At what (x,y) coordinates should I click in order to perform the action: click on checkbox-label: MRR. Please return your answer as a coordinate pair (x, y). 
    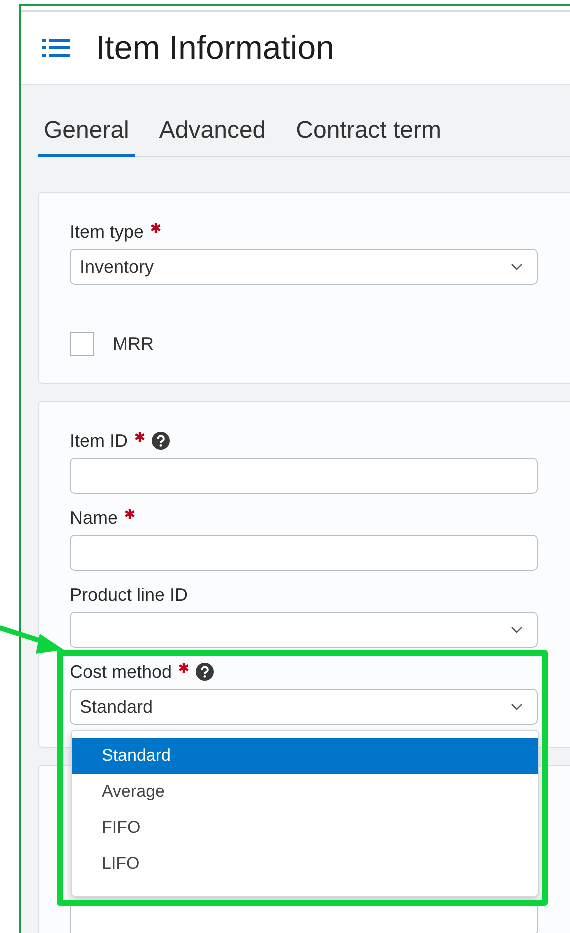
    Looking at the image, I should click on (133, 344).